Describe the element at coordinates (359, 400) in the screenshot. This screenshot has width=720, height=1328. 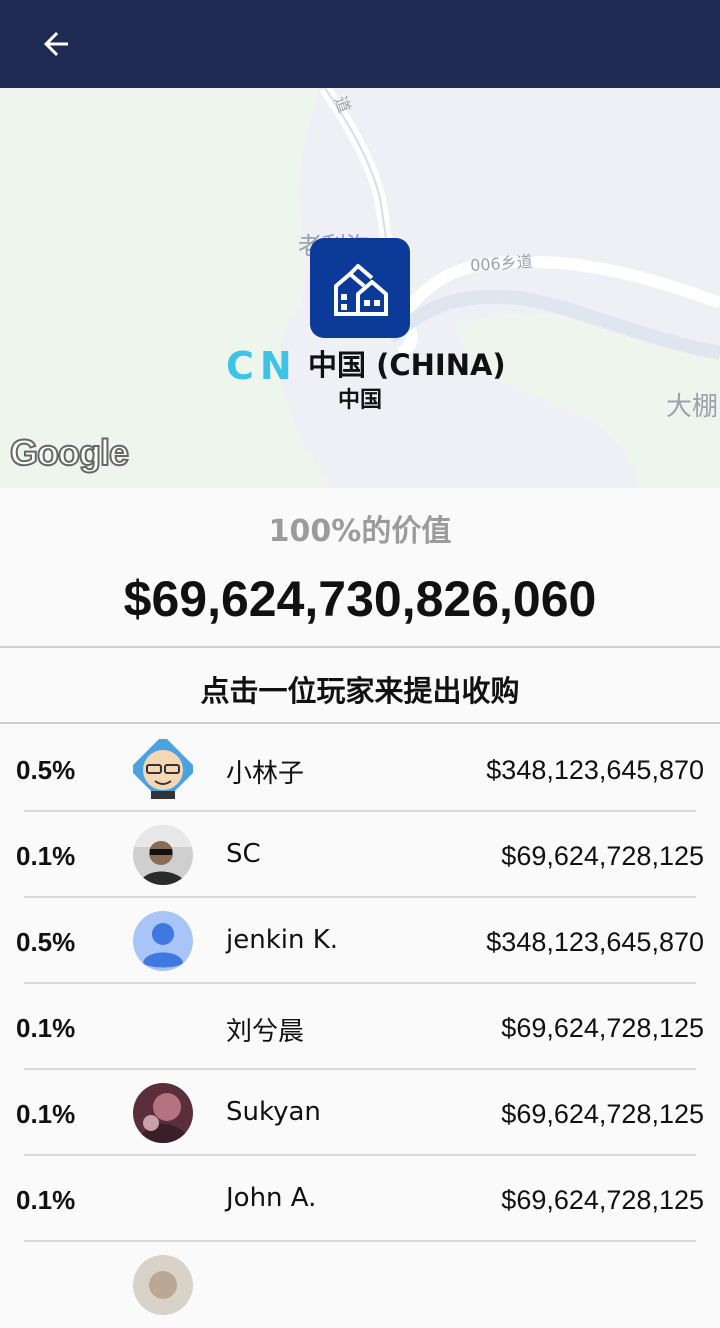
I see `country-subtitle: 中国` at that location.